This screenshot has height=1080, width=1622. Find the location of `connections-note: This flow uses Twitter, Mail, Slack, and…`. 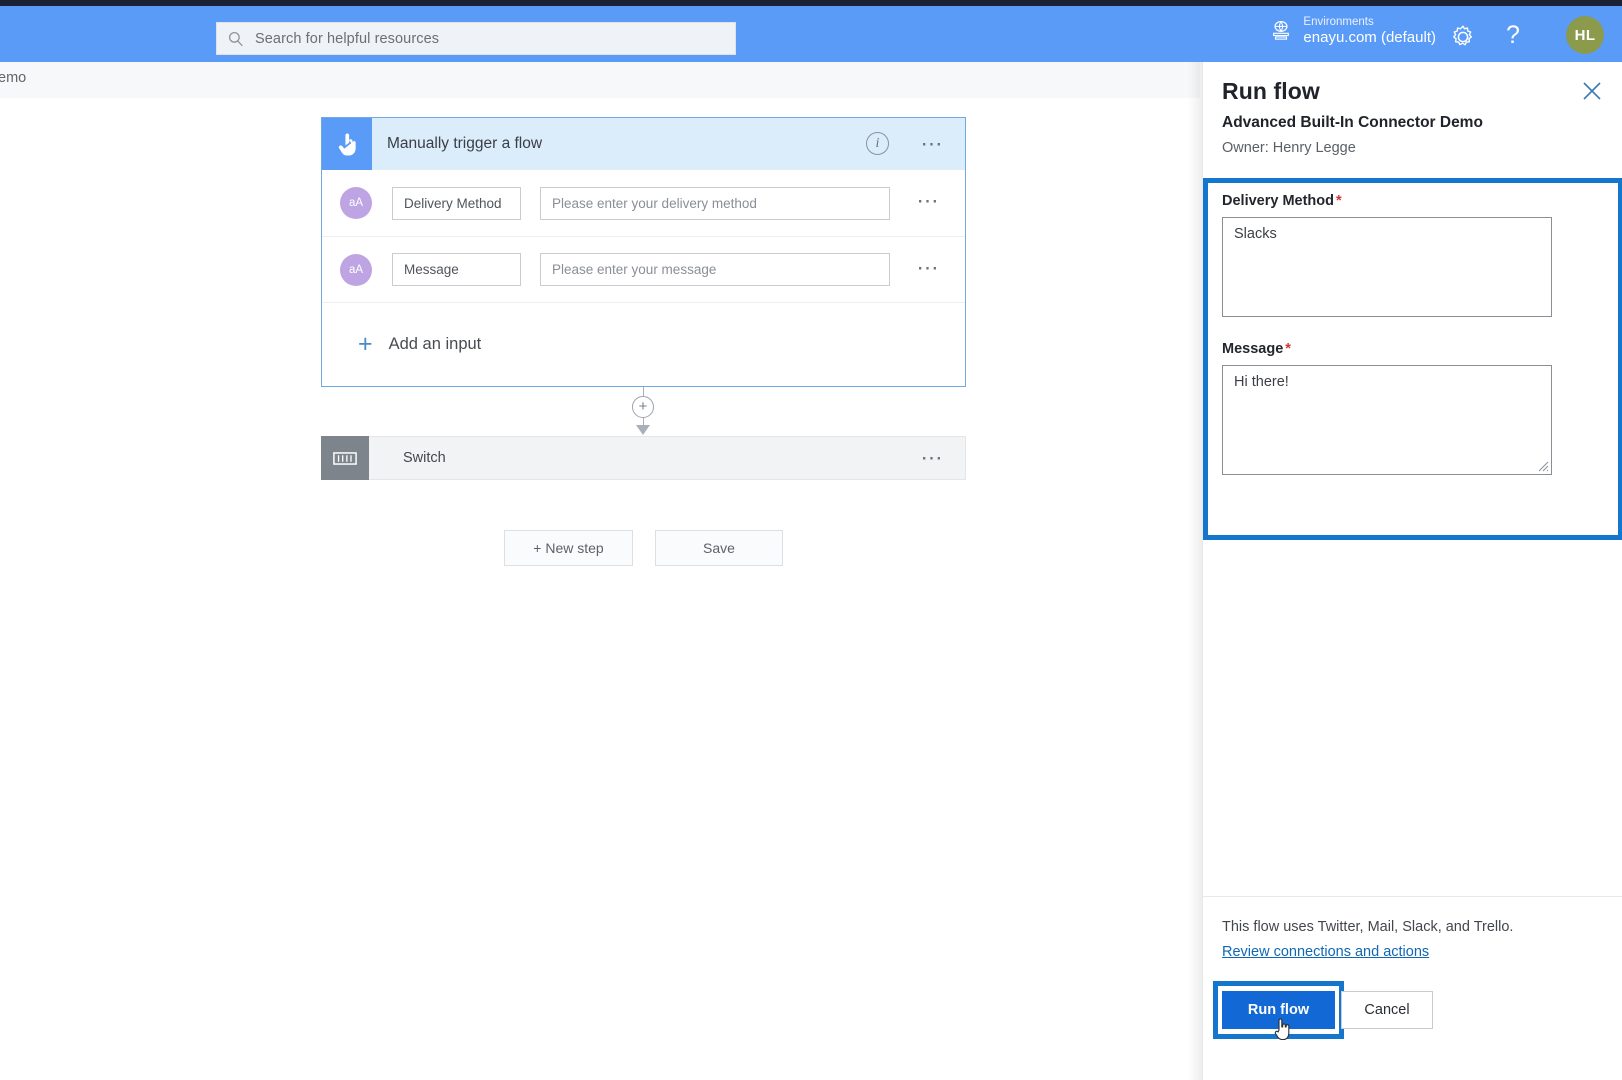

connections-note: This flow uses Twitter, Mail, Slack, and… is located at coordinates (1368, 927).